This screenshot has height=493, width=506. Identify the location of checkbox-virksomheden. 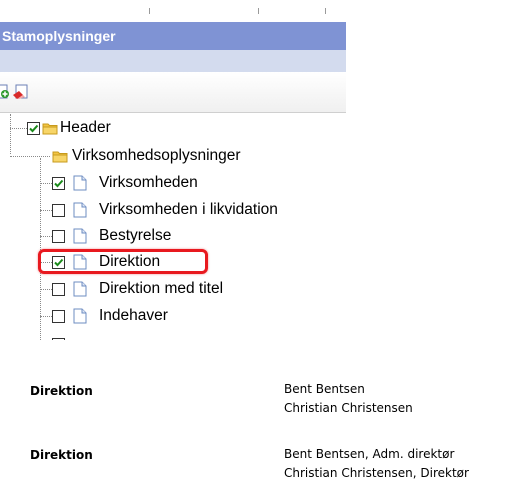
(58, 183).